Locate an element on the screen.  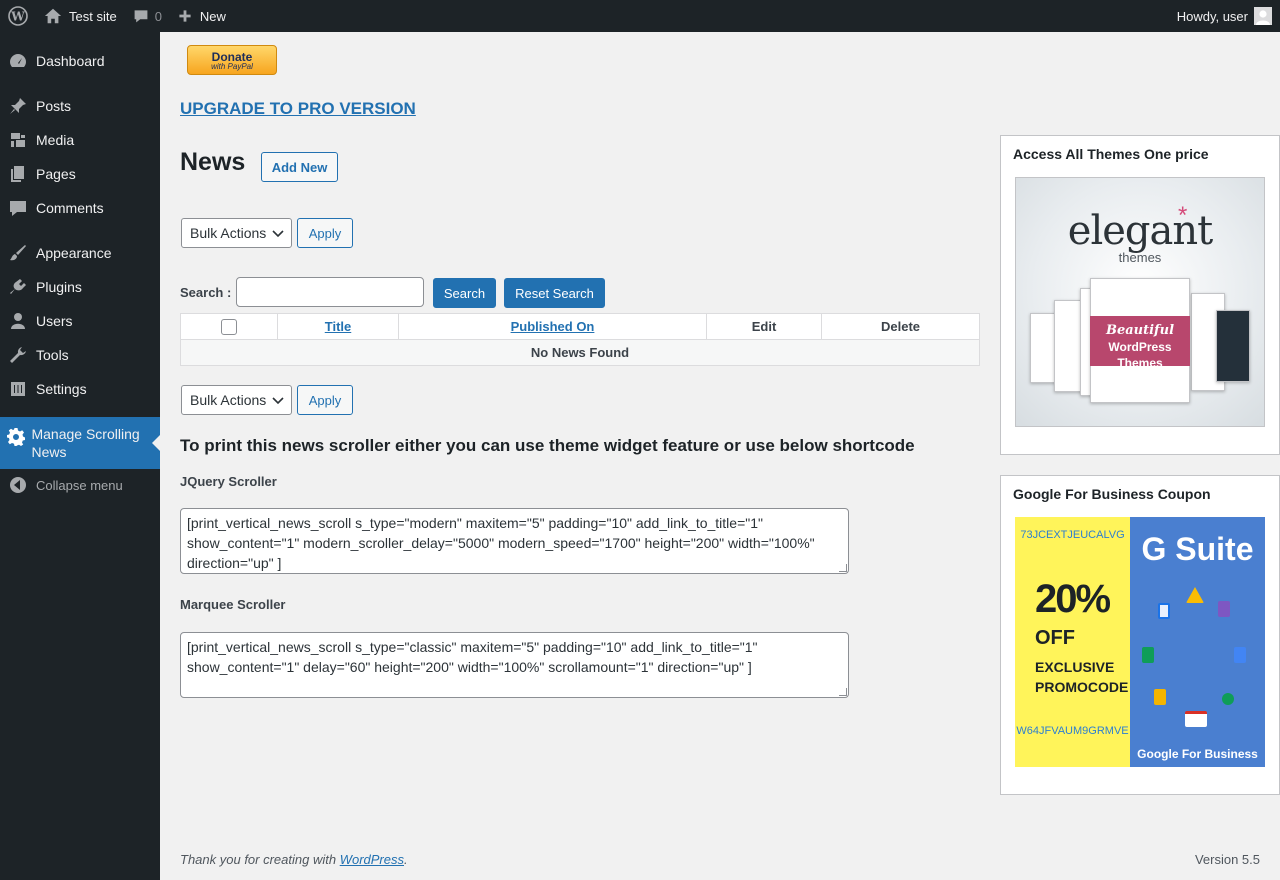
collapse-menu-button: Collapse menu is located at coordinates (80, 485).